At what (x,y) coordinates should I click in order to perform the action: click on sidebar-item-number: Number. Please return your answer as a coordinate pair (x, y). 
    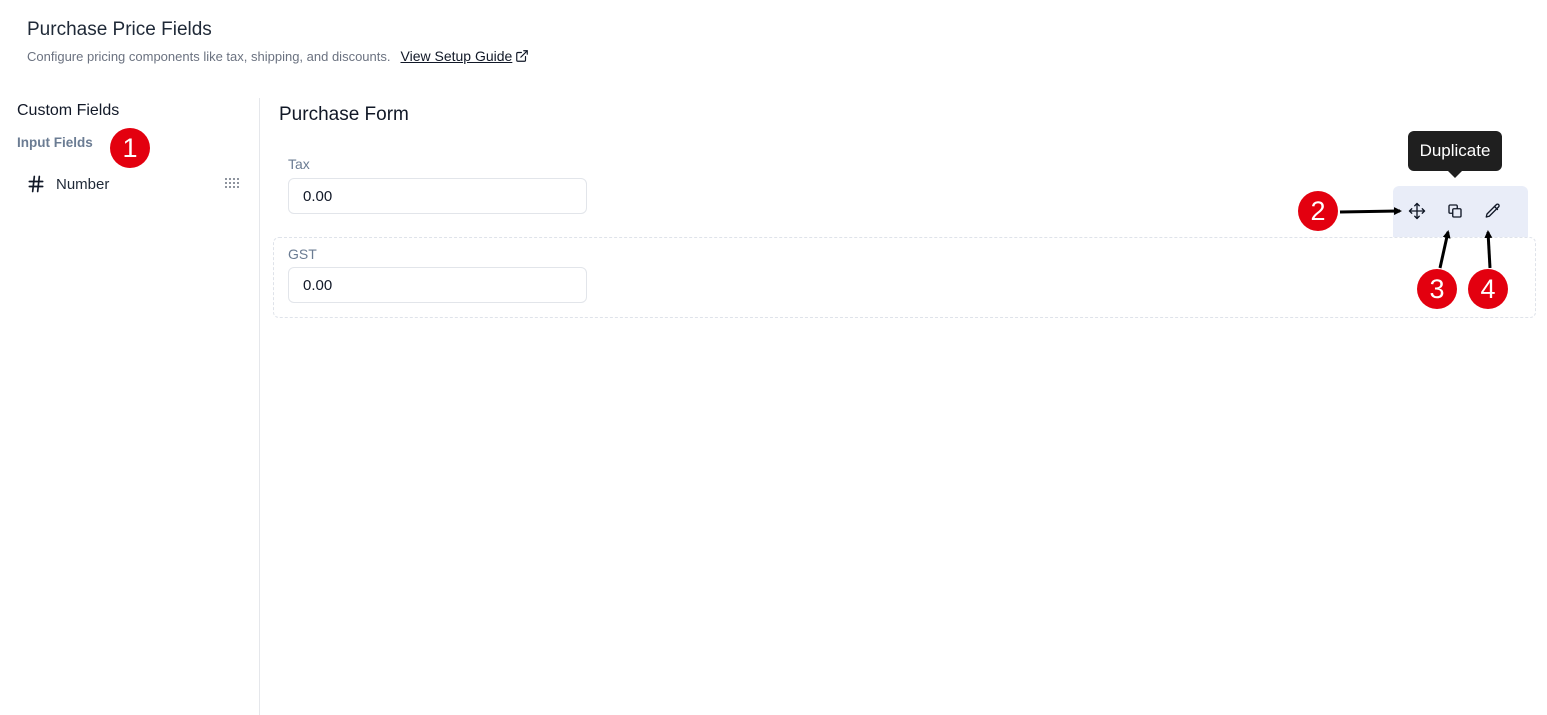
    Looking at the image, I should click on (129, 184).